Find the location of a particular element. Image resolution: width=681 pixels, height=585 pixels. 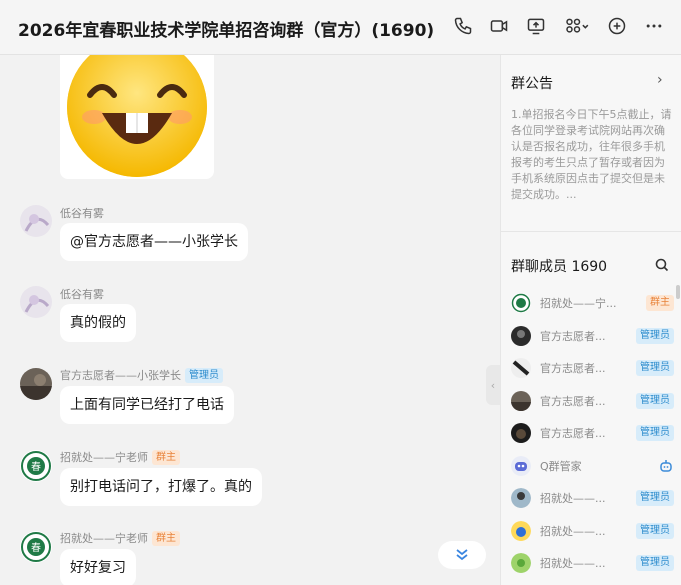

scroll-to-bottom-button is located at coordinates (462, 555).